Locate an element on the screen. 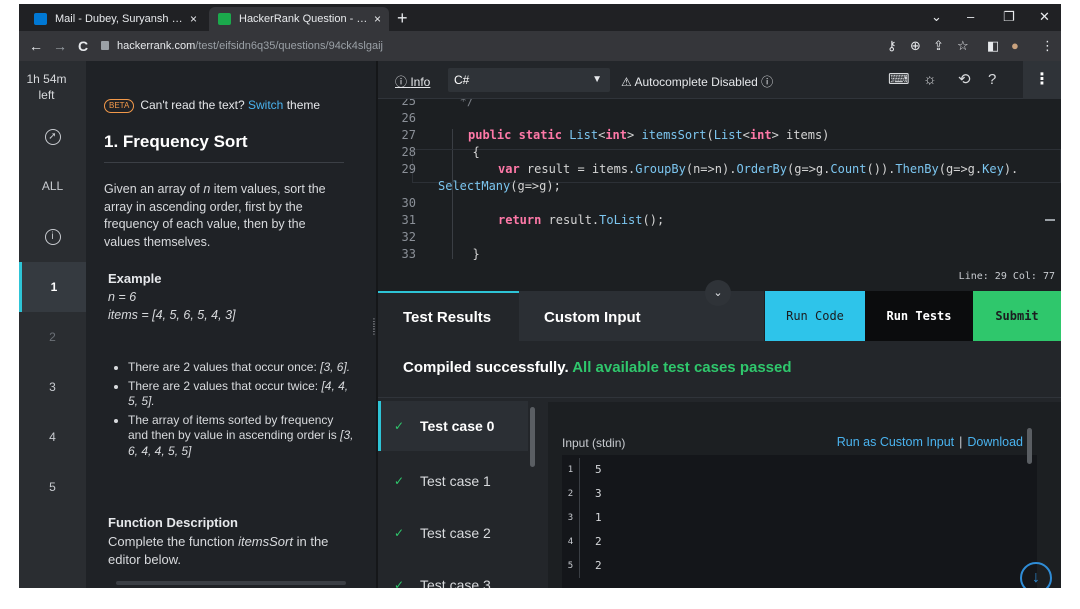  stdin-line-number: 1 is located at coordinates (571, 470).